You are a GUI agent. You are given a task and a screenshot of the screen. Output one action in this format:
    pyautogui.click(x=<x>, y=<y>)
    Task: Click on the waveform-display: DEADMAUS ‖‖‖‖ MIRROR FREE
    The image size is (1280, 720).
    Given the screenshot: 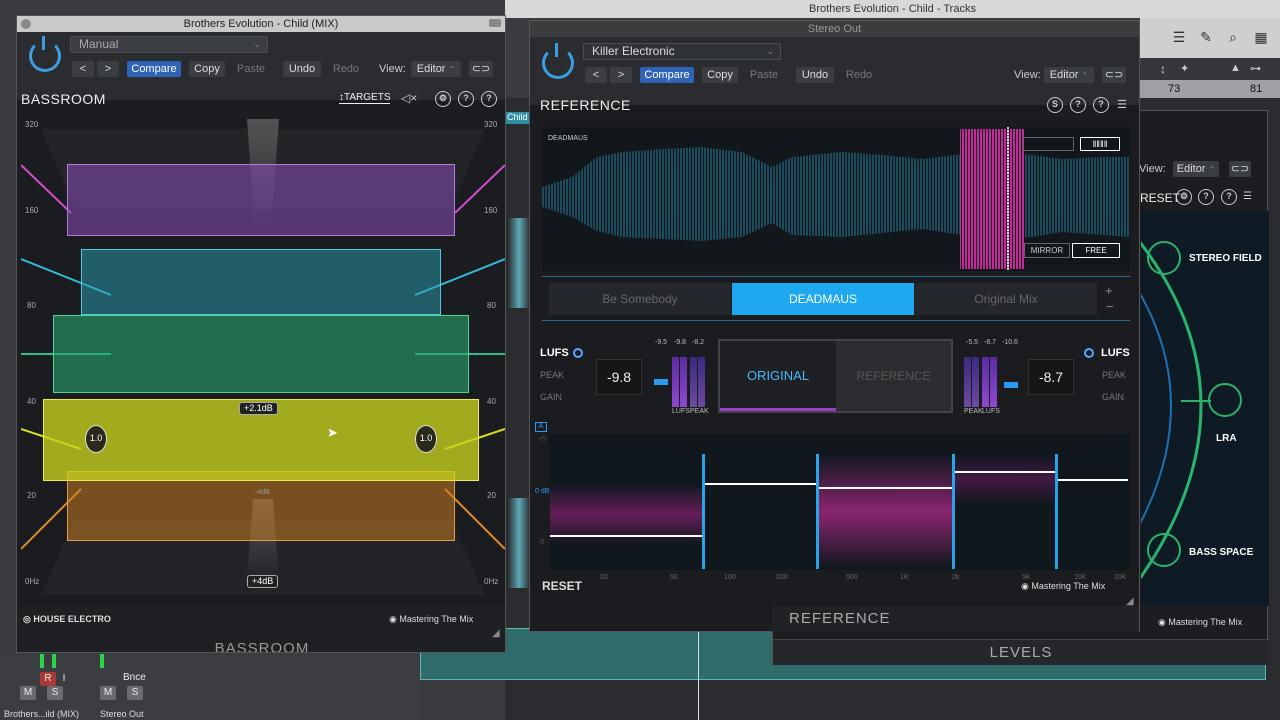 What is the action you would take?
    pyautogui.click(x=836, y=199)
    